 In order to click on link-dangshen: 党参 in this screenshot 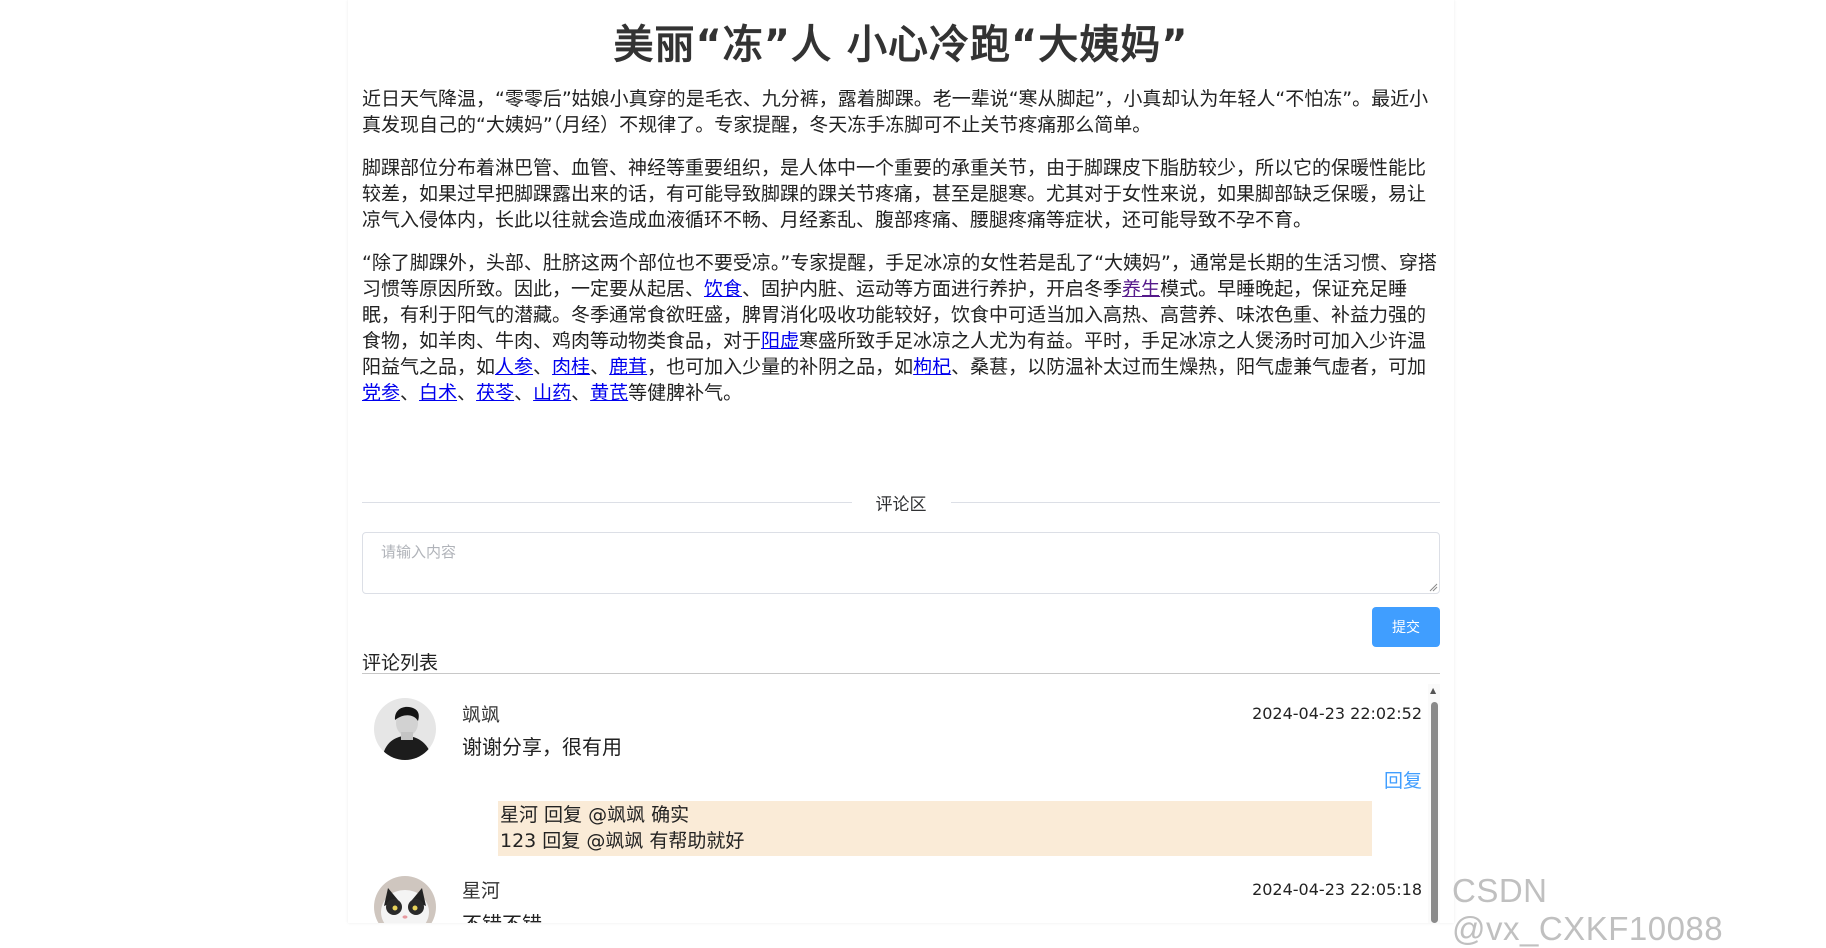, I will do `click(381, 393)`.